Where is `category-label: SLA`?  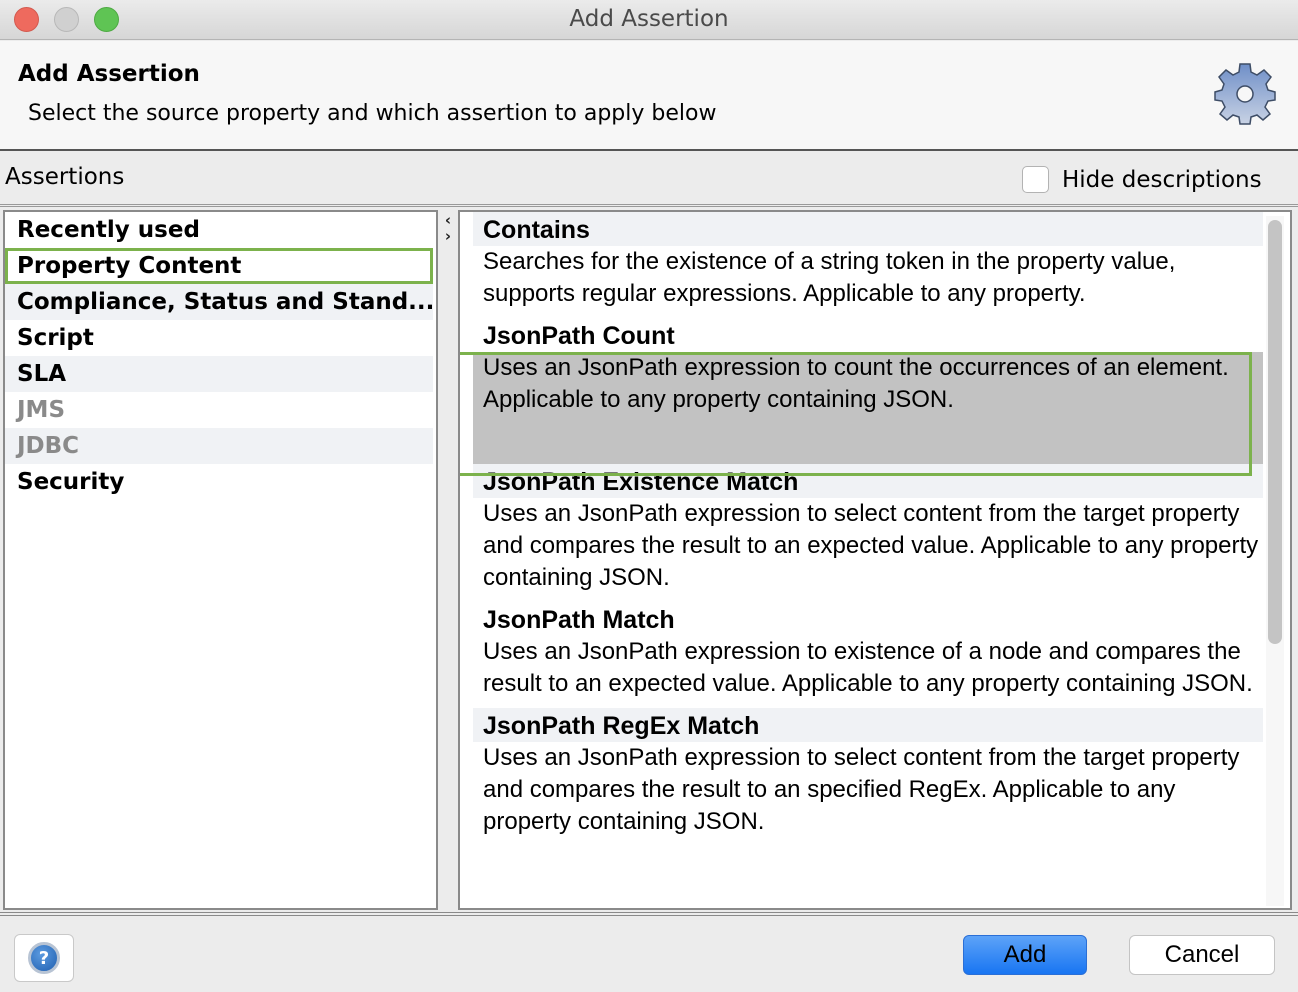 category-label: SLA is located at coordinates (42, 374).